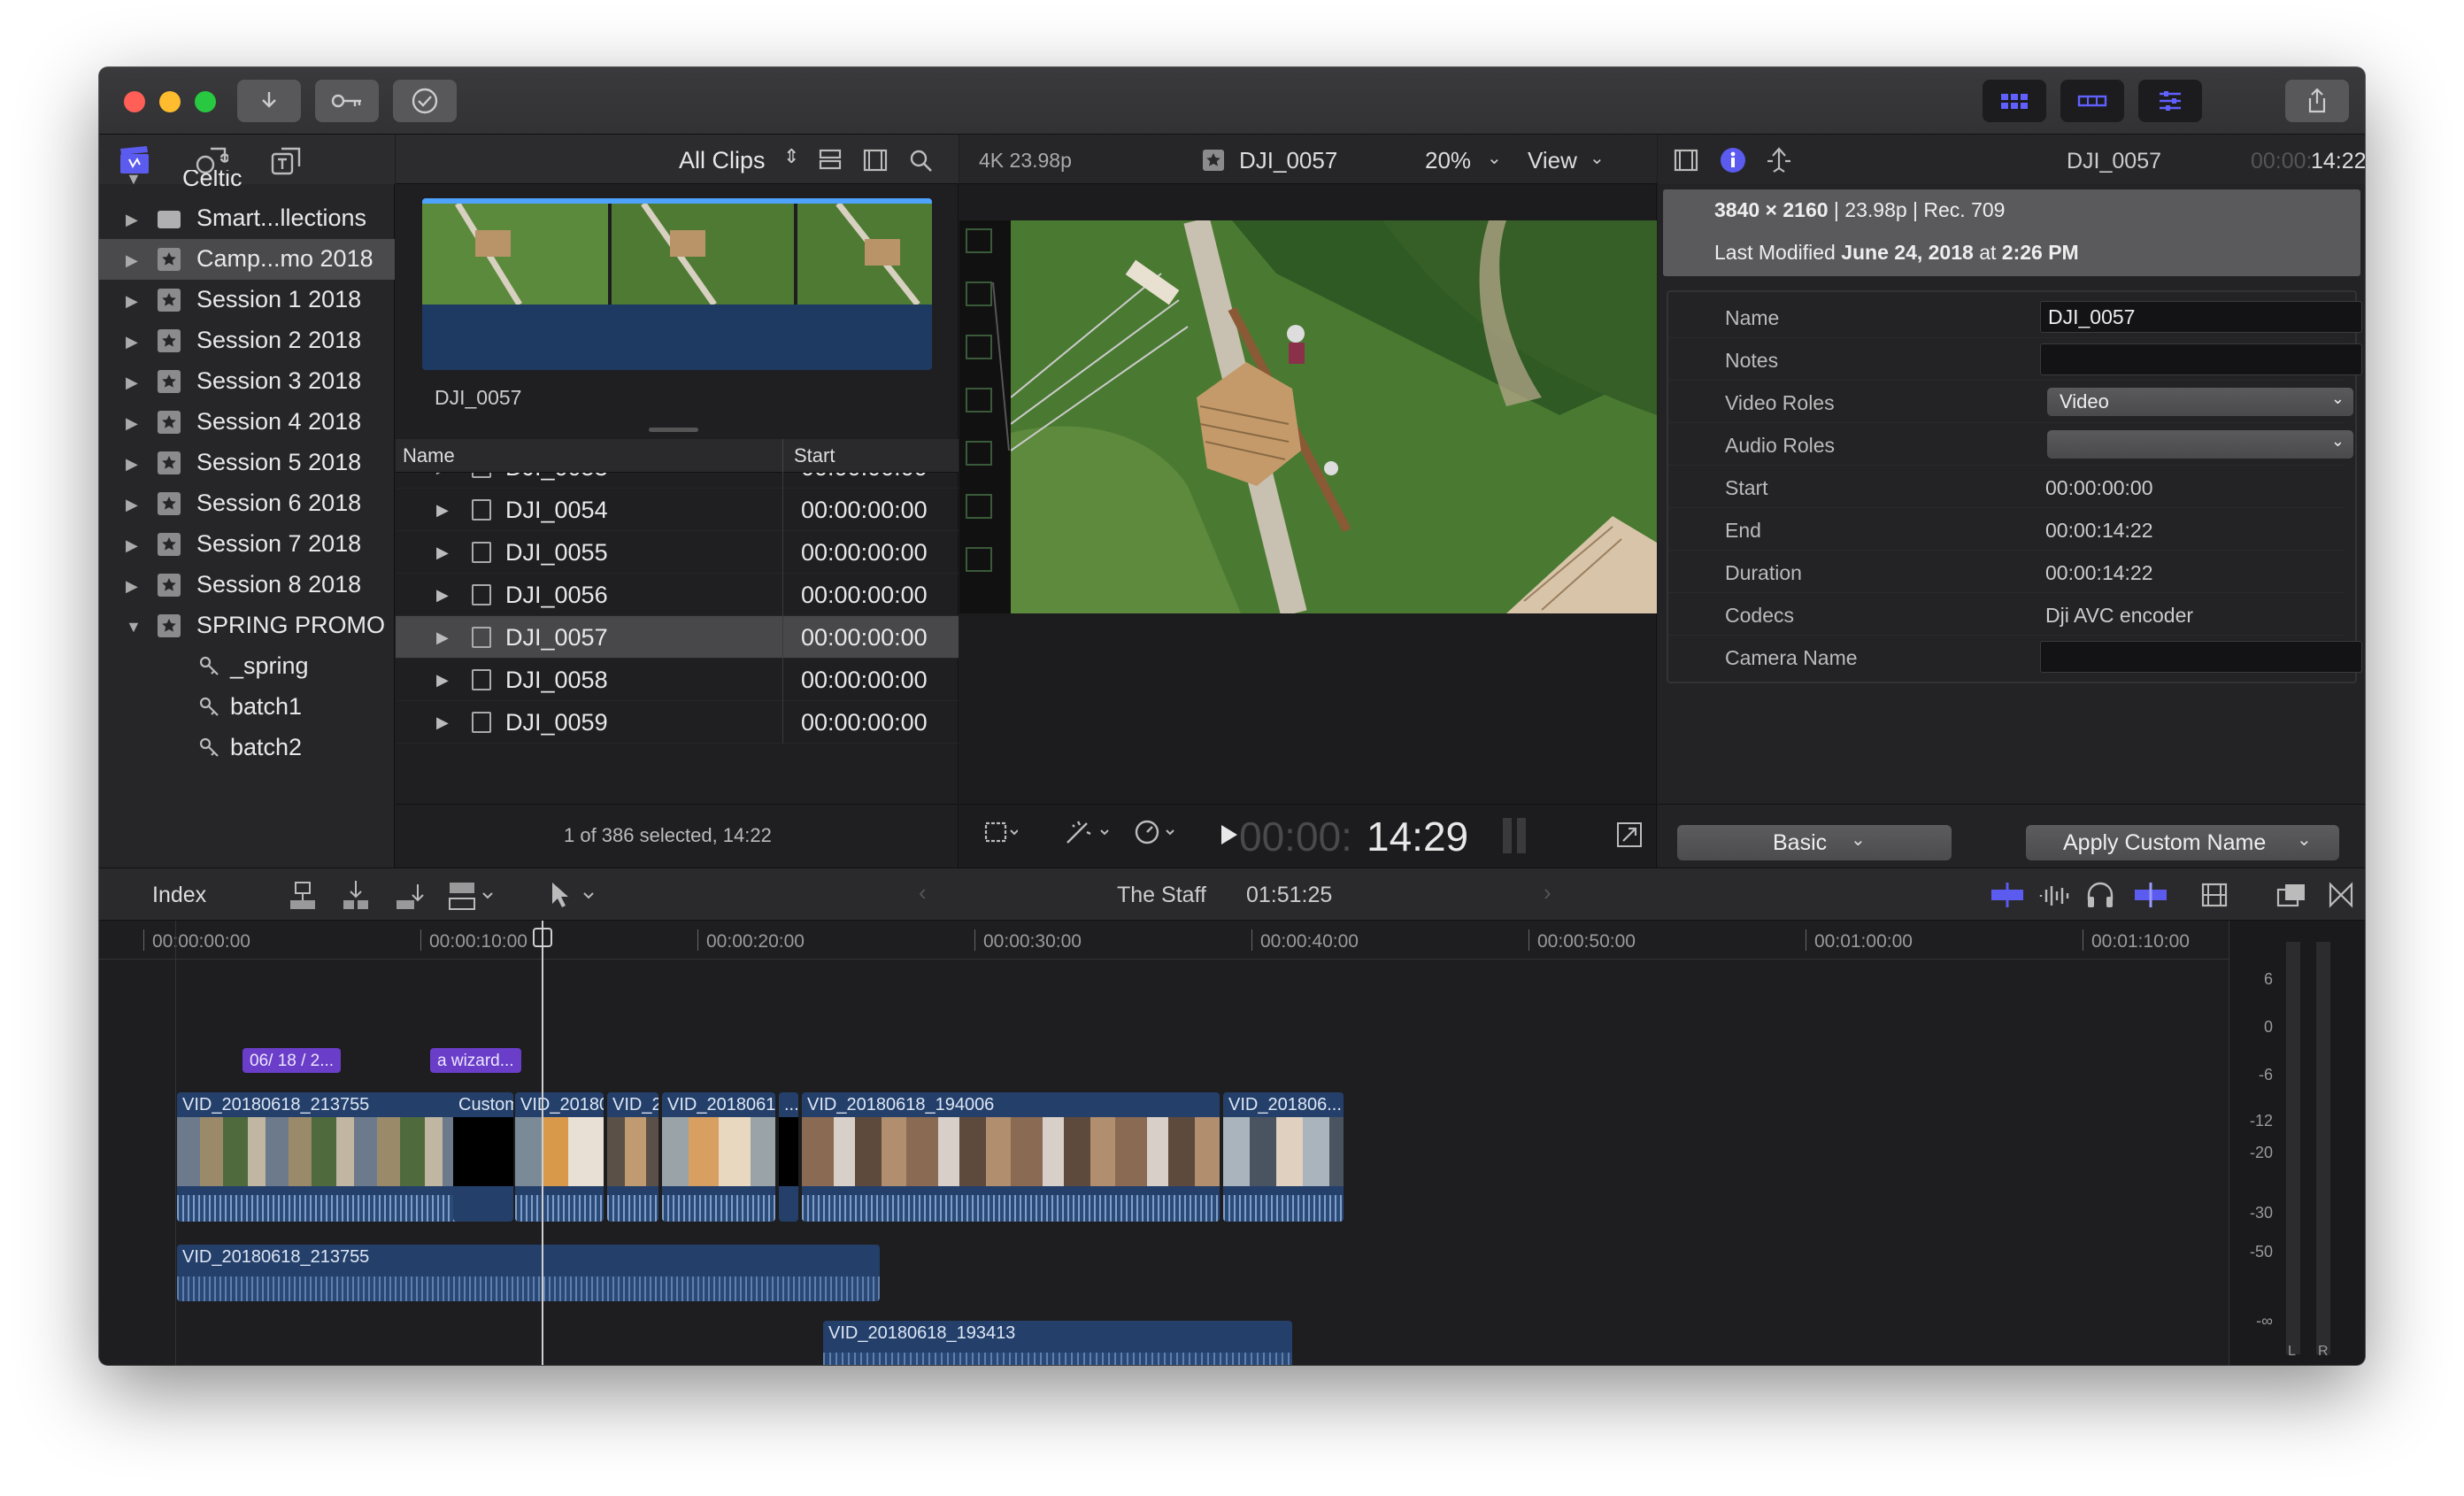 The height and width of the screenshot is (1496, 2464). I want to click on timeline-clip: VID_20180618_213755, so click(326, 1157).